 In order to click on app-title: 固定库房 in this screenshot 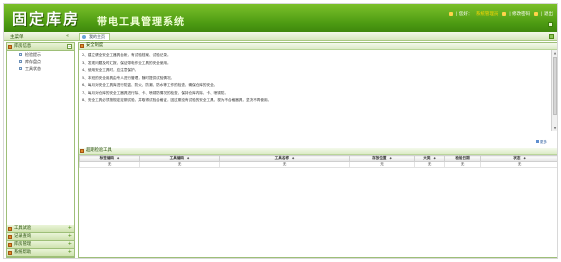, I will do `click(46, 19)`.